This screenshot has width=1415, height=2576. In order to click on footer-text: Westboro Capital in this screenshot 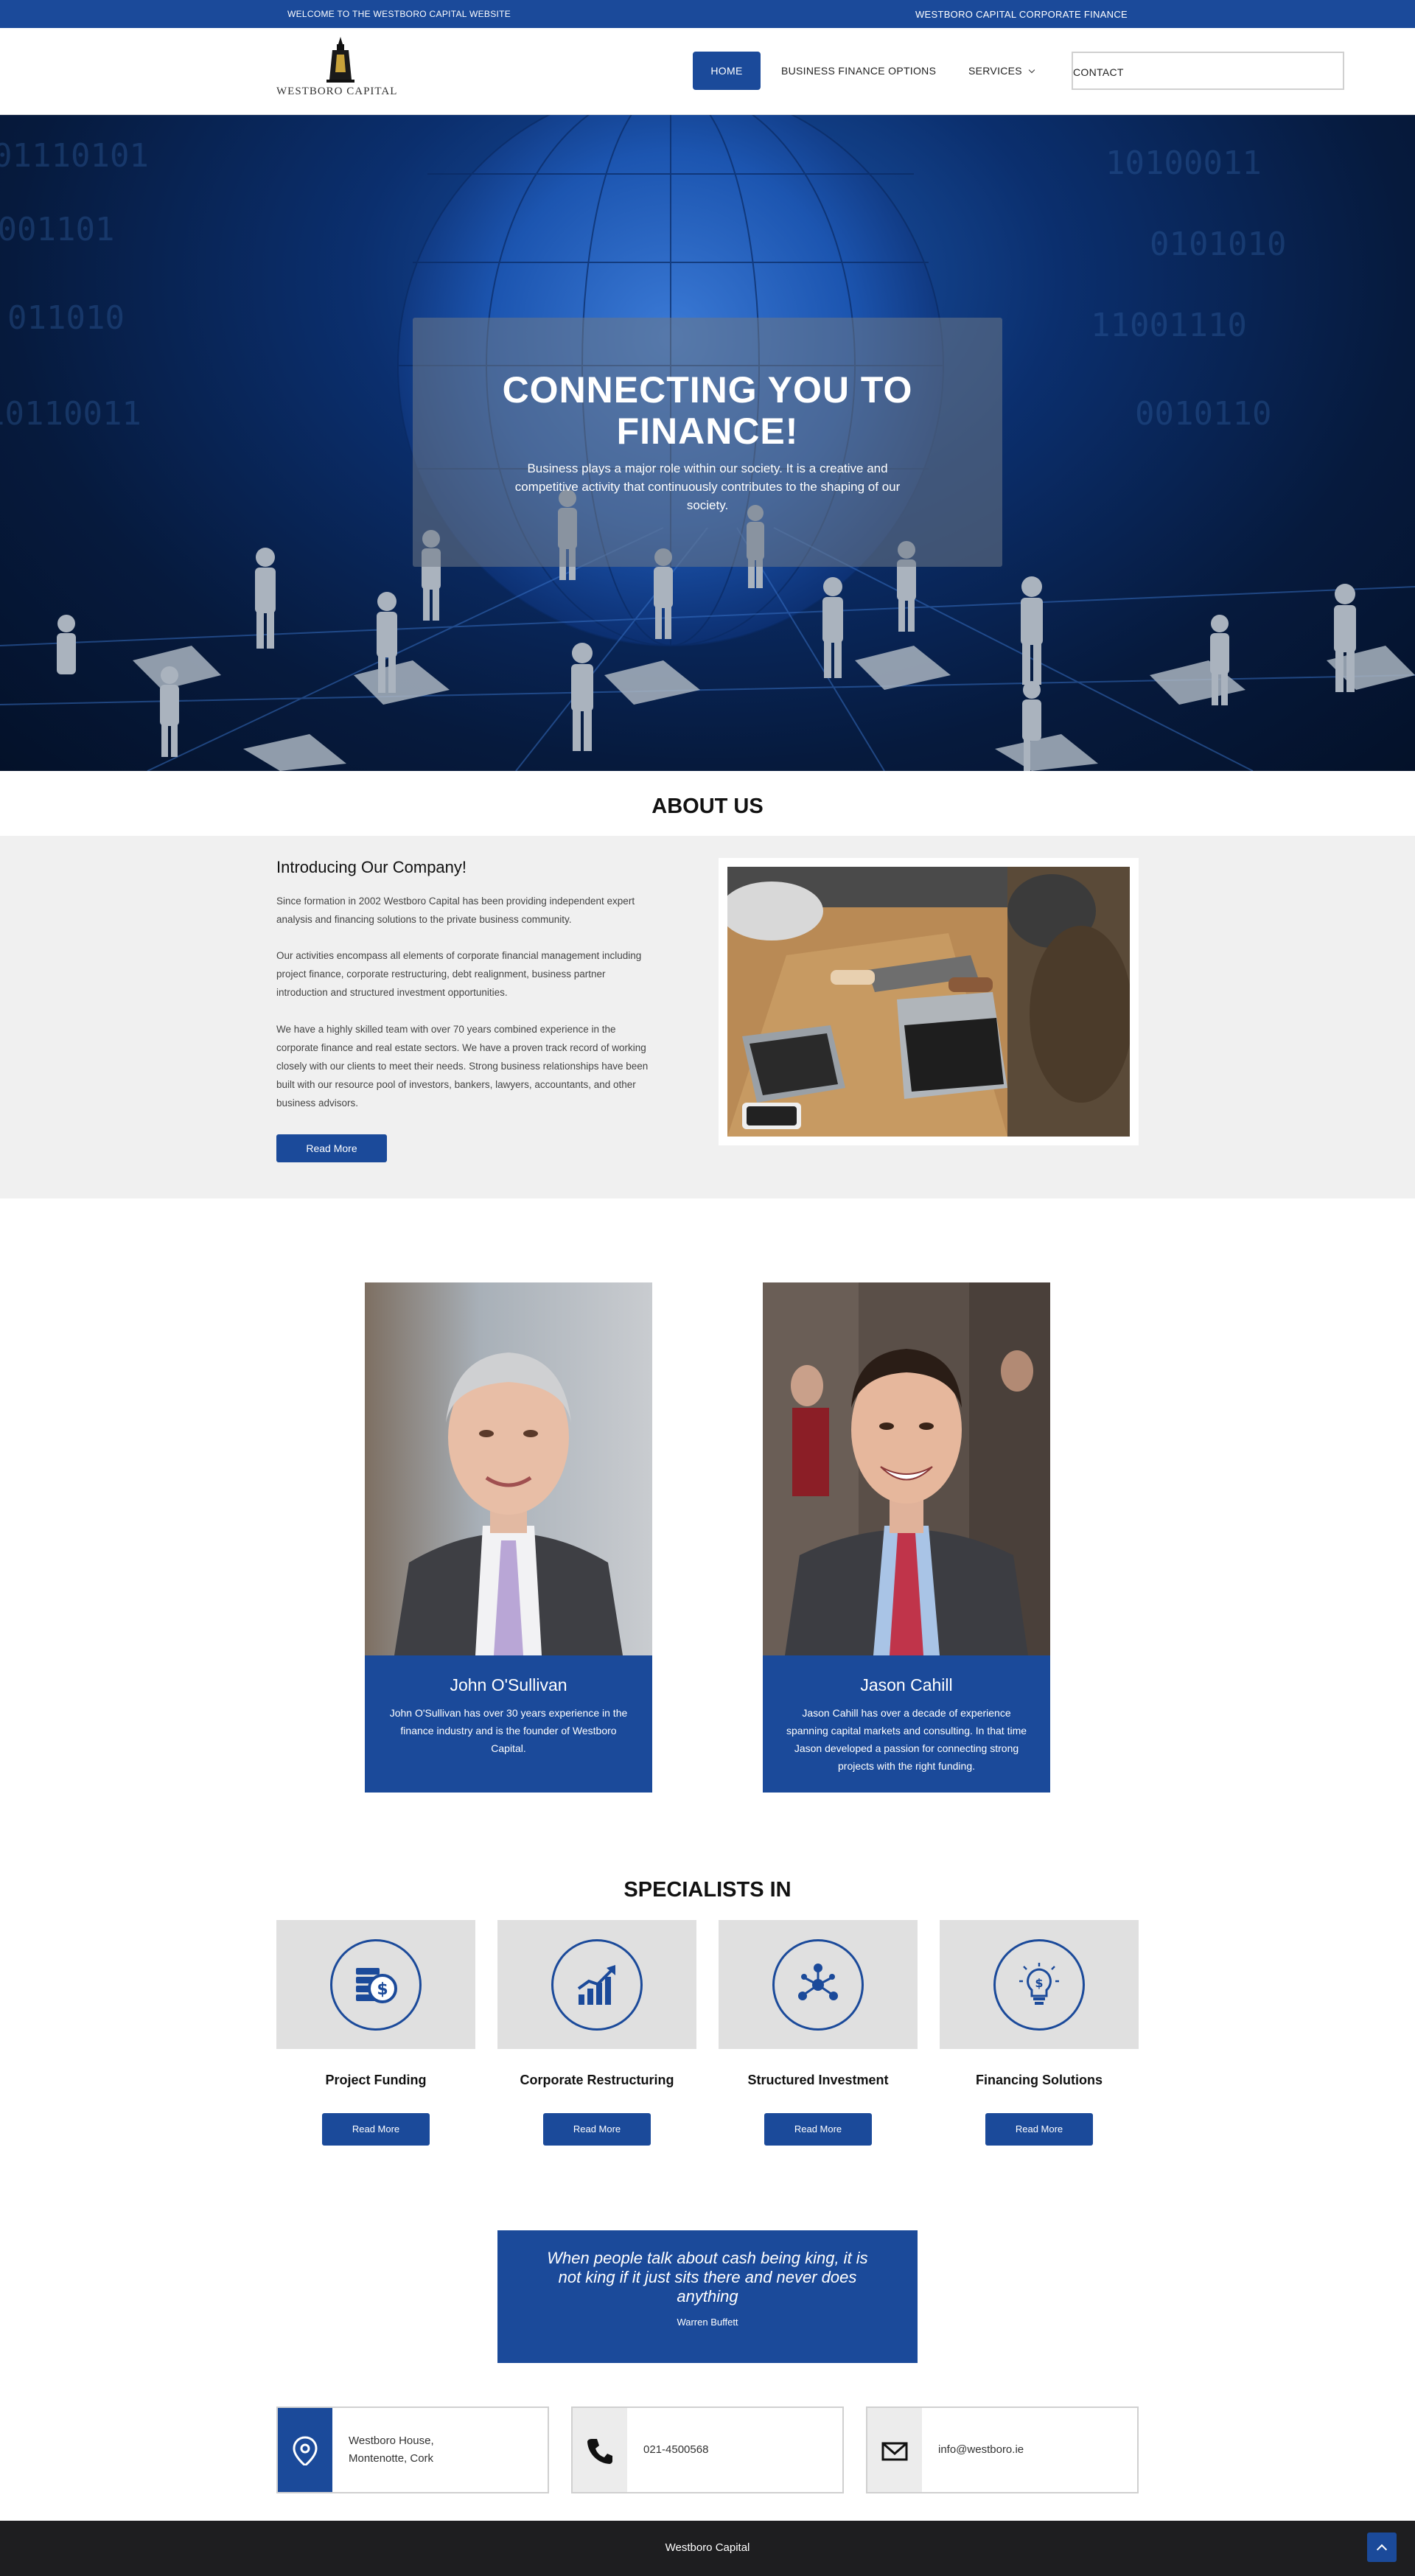, I will do `click(707, 2547)`.